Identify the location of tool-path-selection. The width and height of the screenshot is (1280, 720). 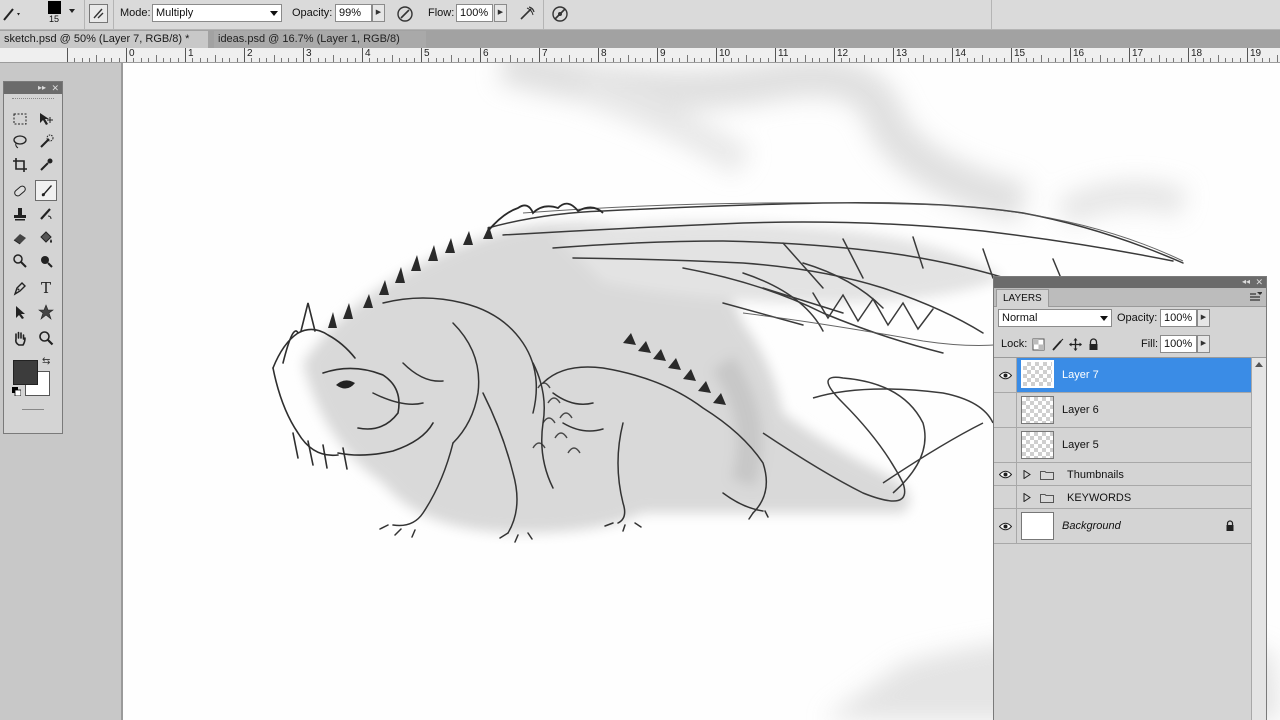
(20, 311).